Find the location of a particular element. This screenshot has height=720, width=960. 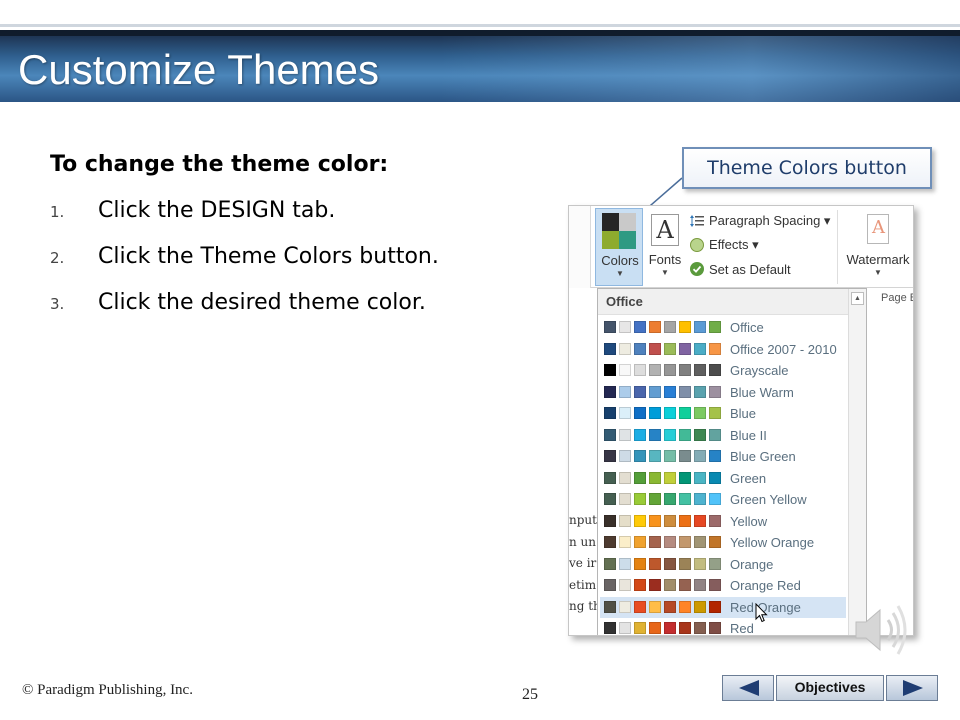

theme-fonts-button: A Fonts ▼ is located at coordinates (665, 247).